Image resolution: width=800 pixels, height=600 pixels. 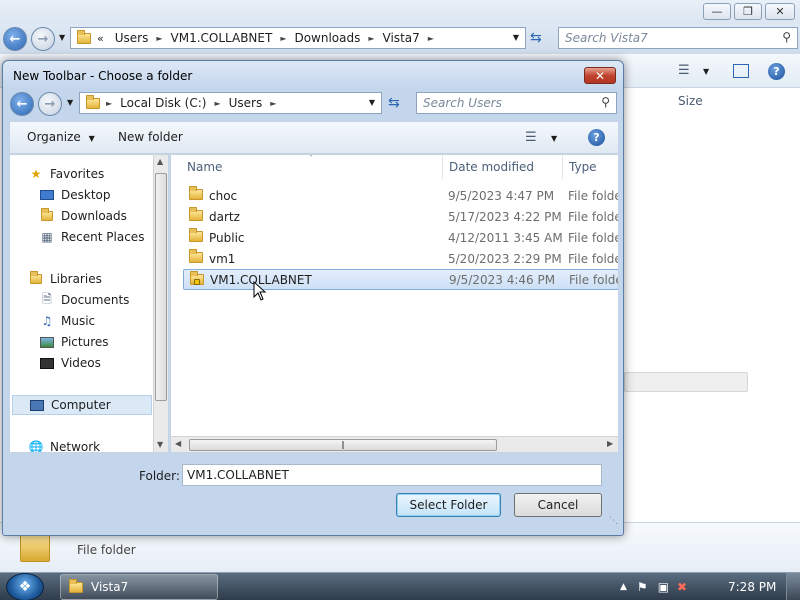 I want to click on nav-music: ♫ Music, so click(x=103, y=321).